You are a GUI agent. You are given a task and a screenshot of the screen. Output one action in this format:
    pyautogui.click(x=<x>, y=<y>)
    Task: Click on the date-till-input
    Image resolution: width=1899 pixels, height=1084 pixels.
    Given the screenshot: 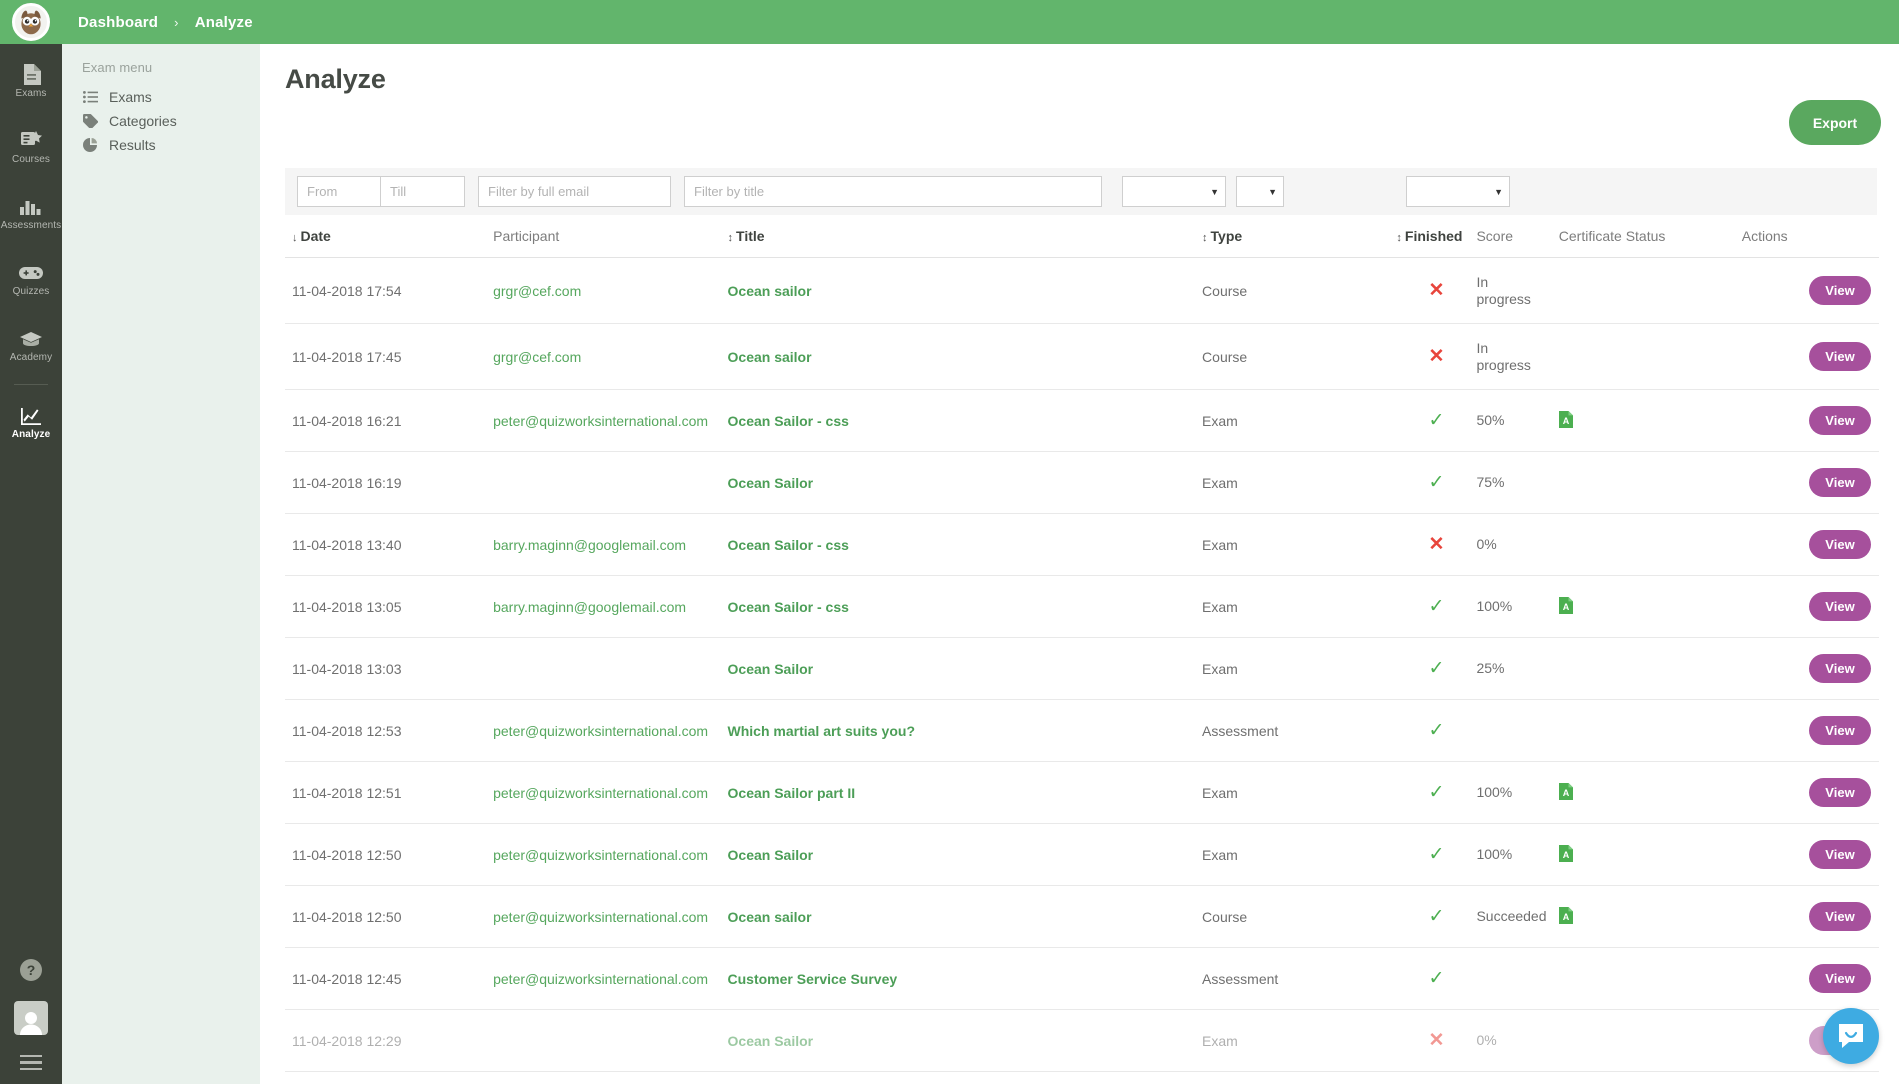 What is the action you would take?
    pyautogui.click(x=423, y=191)
    